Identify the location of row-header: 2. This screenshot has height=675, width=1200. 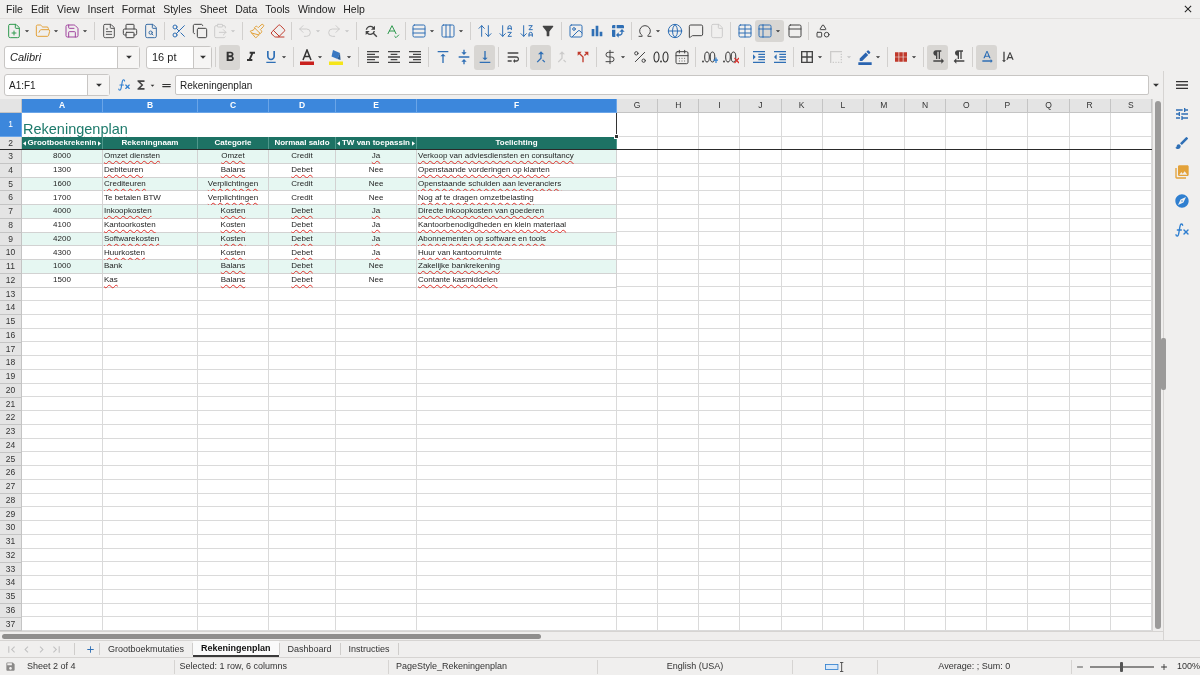
(11, 143).